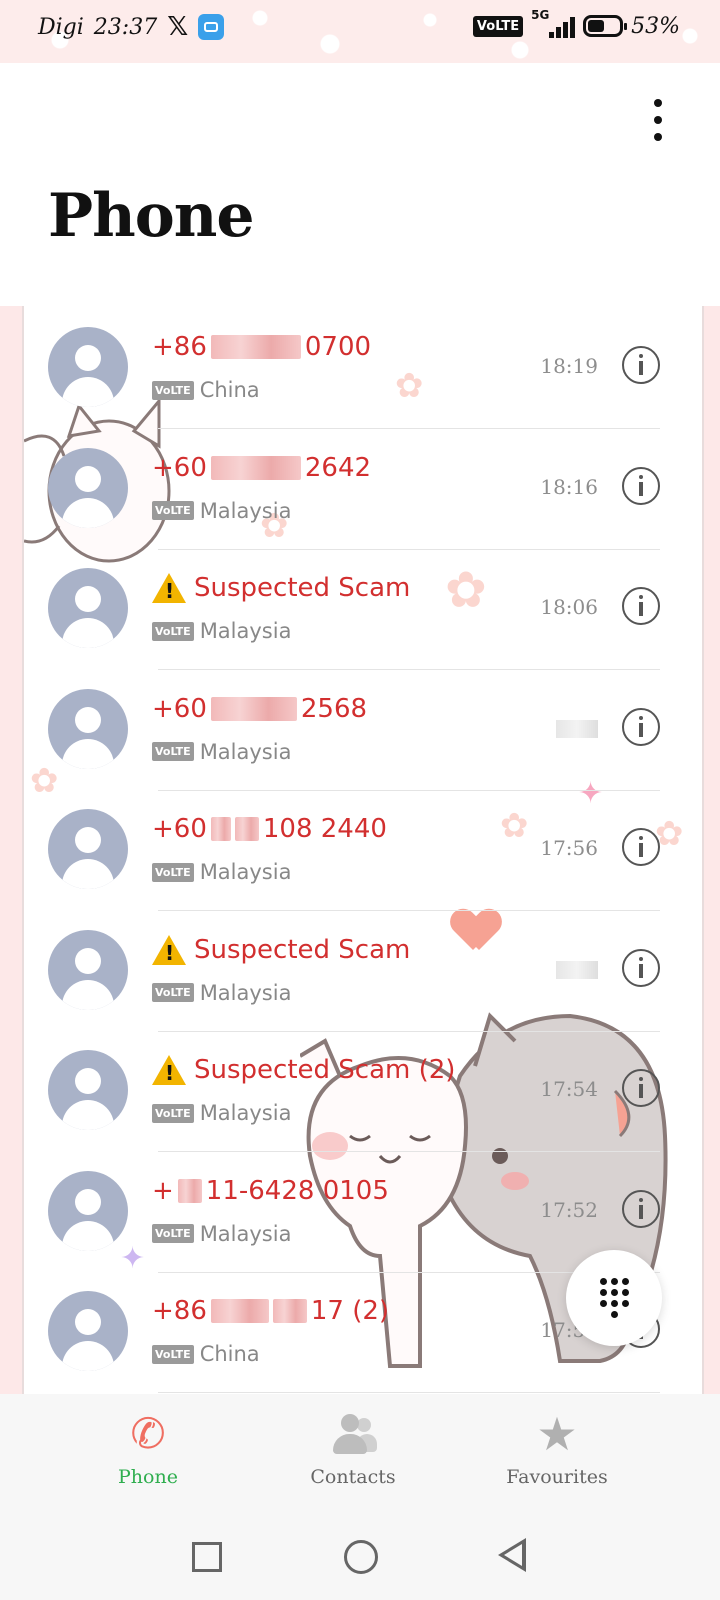  What do you see at coordinates (125, 27) in the screenshot?
I see `clock: 23:37` at bounding box center [125, 27].